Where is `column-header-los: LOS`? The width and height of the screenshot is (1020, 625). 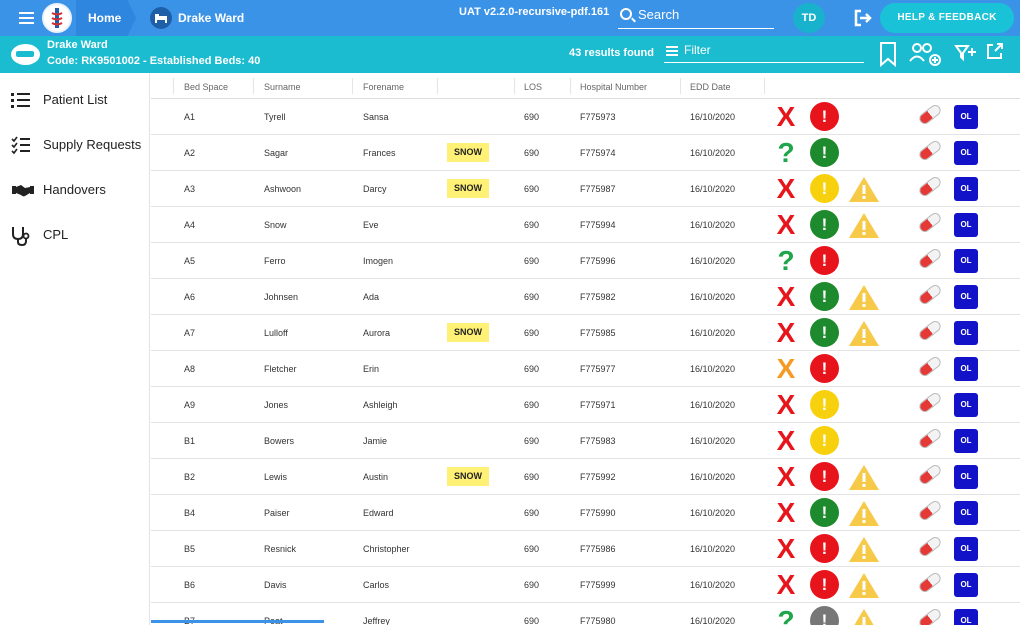 column-header-los: LOS is located at coordinates (533, 87).